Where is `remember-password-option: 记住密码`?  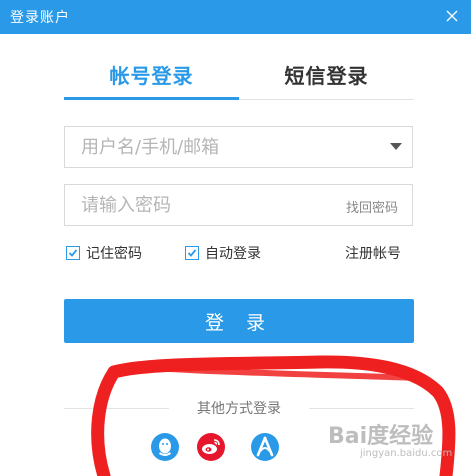
remember-password-option: 记住密码 is located at coordinates (104, 253).